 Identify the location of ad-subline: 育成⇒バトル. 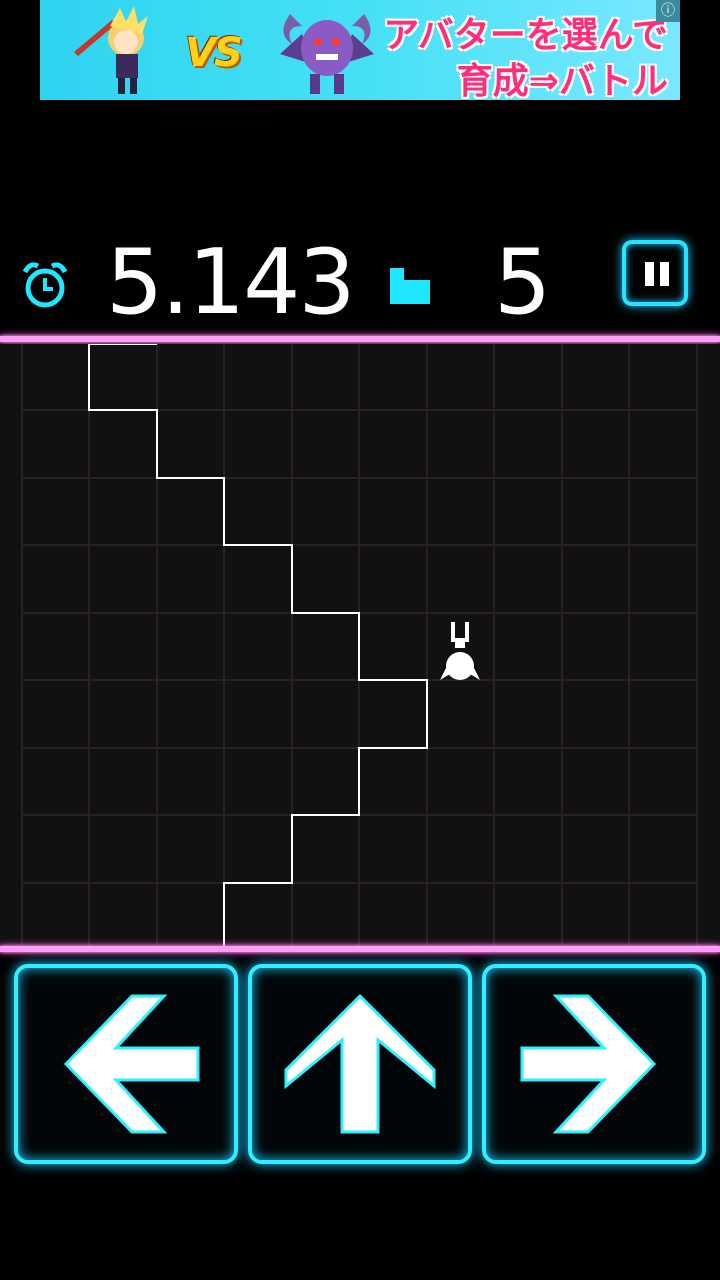
(562, 80).